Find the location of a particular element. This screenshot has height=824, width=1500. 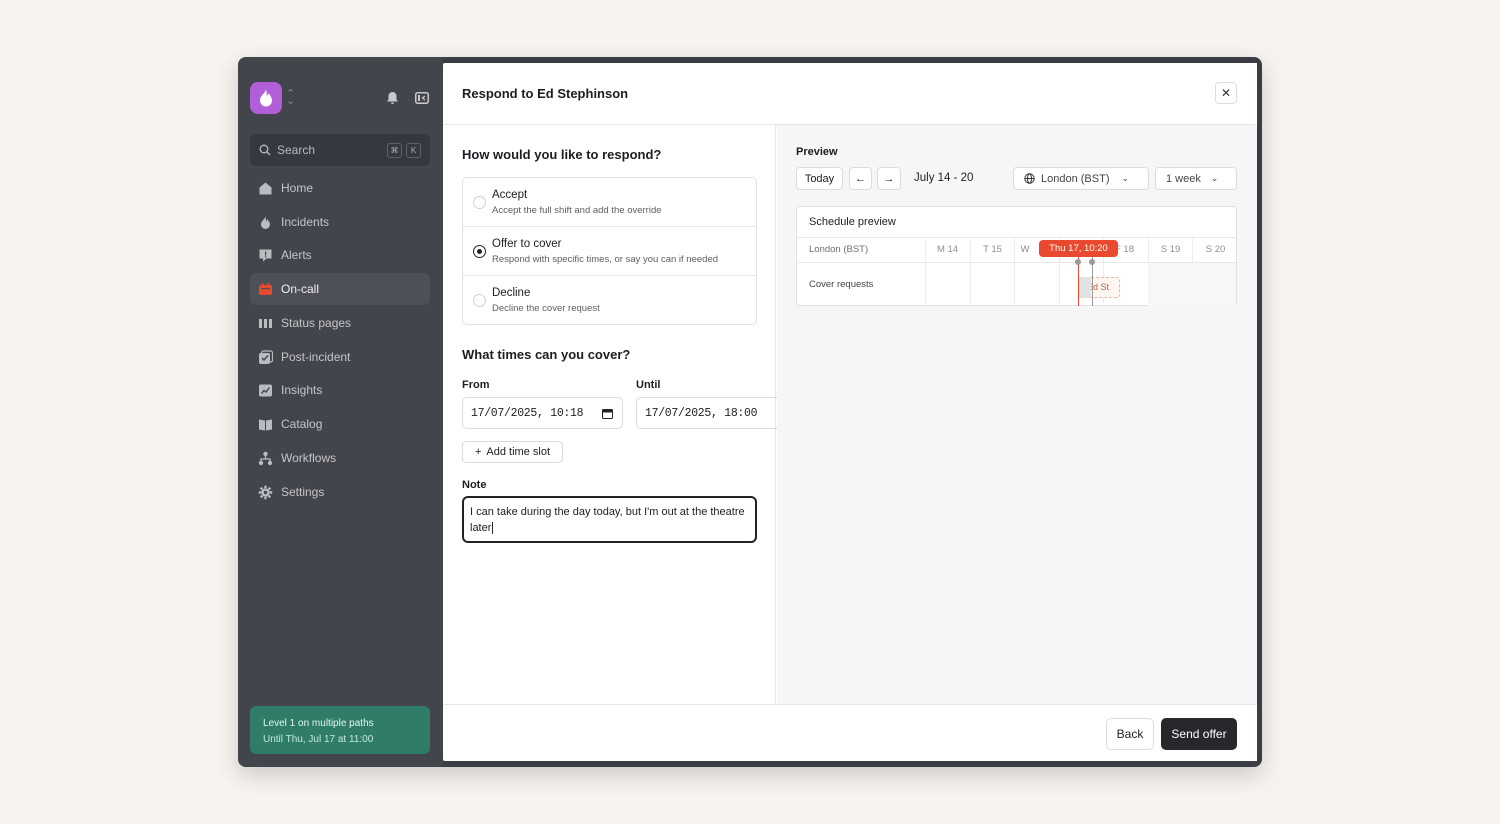

sidebar-item-label: Workflows is located at coordinates (309, 458).